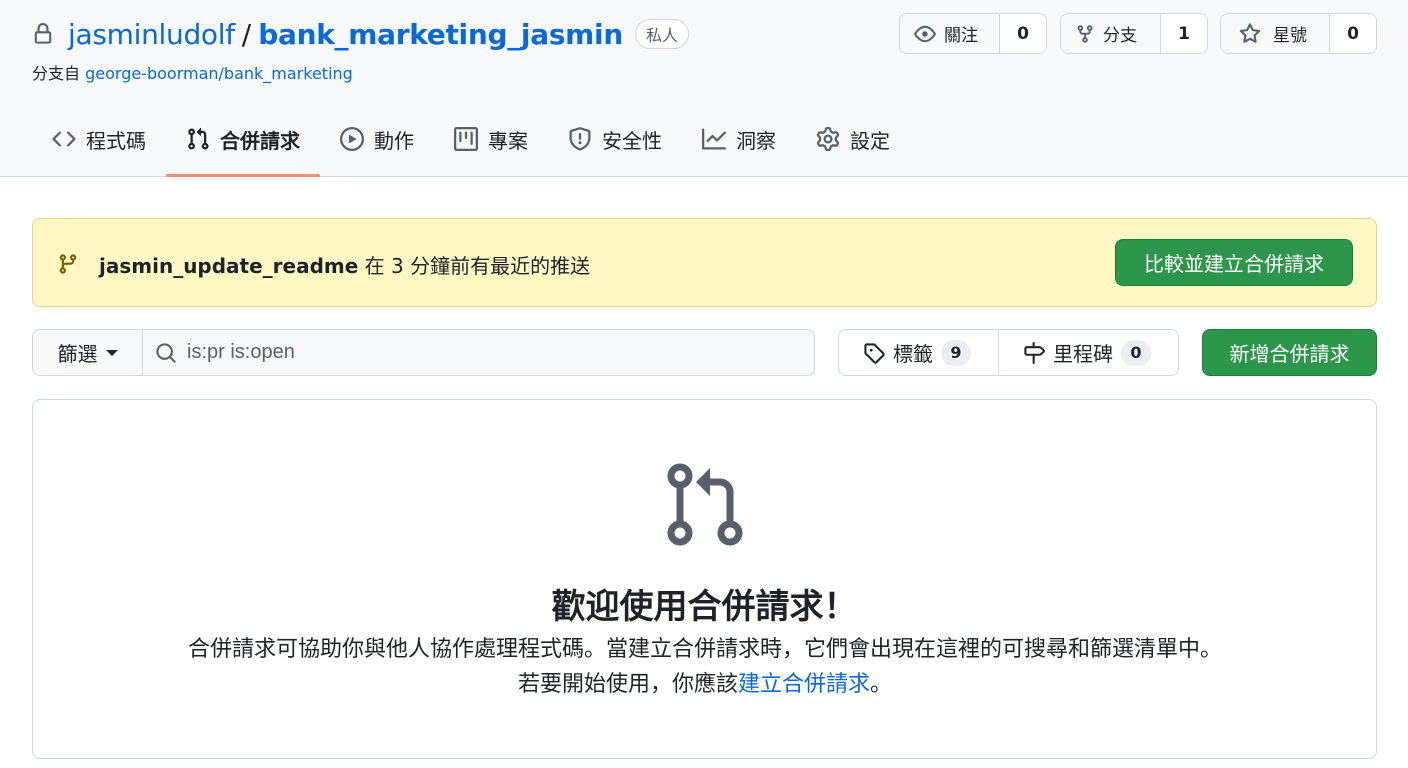  What do you see at coordinates (756, 140) in the screenshot?
I see `tab-insights-label: 洞察` at bounding box center [756, 140].